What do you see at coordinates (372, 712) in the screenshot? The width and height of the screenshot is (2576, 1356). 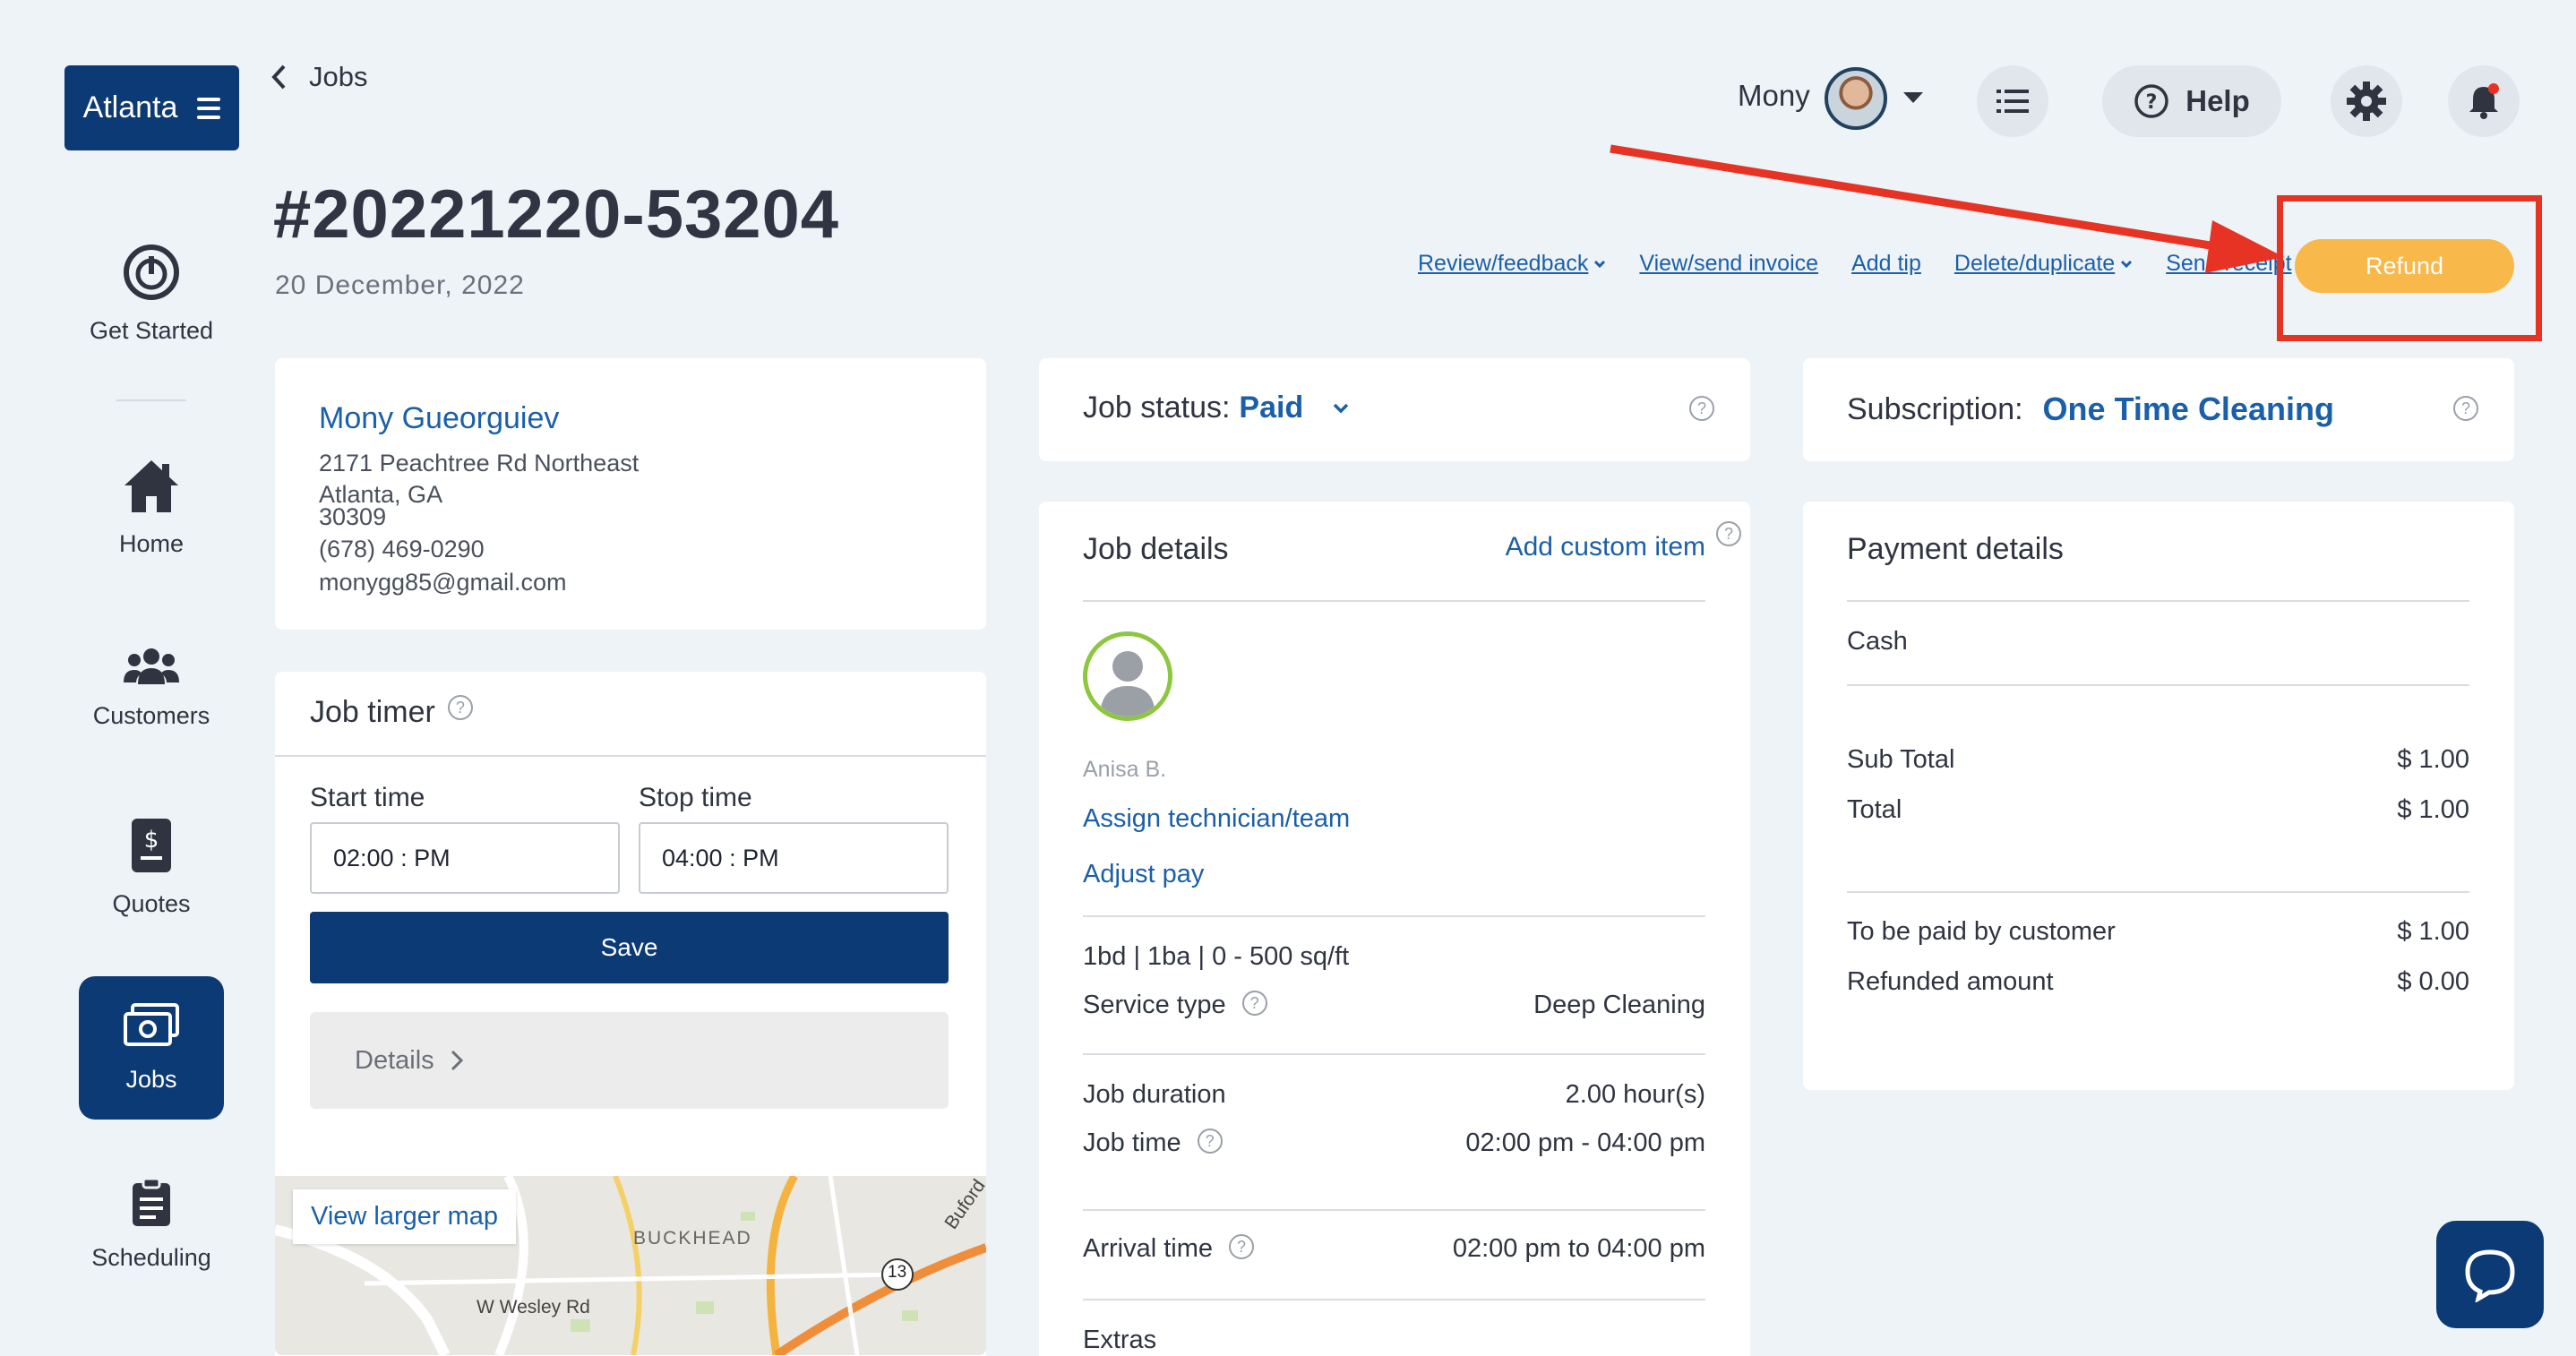 I see `job-timer-title: Job timer` at bounding box center [372, 712].